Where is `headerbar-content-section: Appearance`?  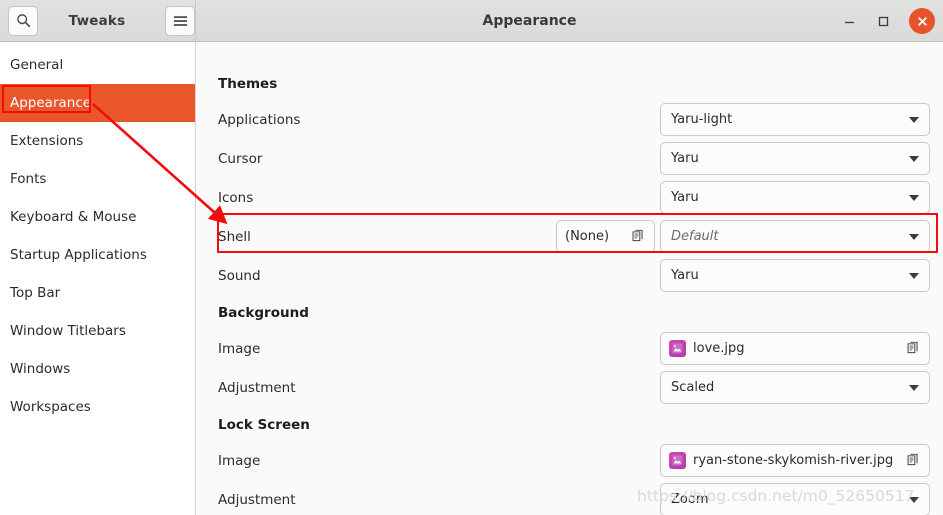 headerbar-content-section: Appearance is located at coordinates (569, 20).